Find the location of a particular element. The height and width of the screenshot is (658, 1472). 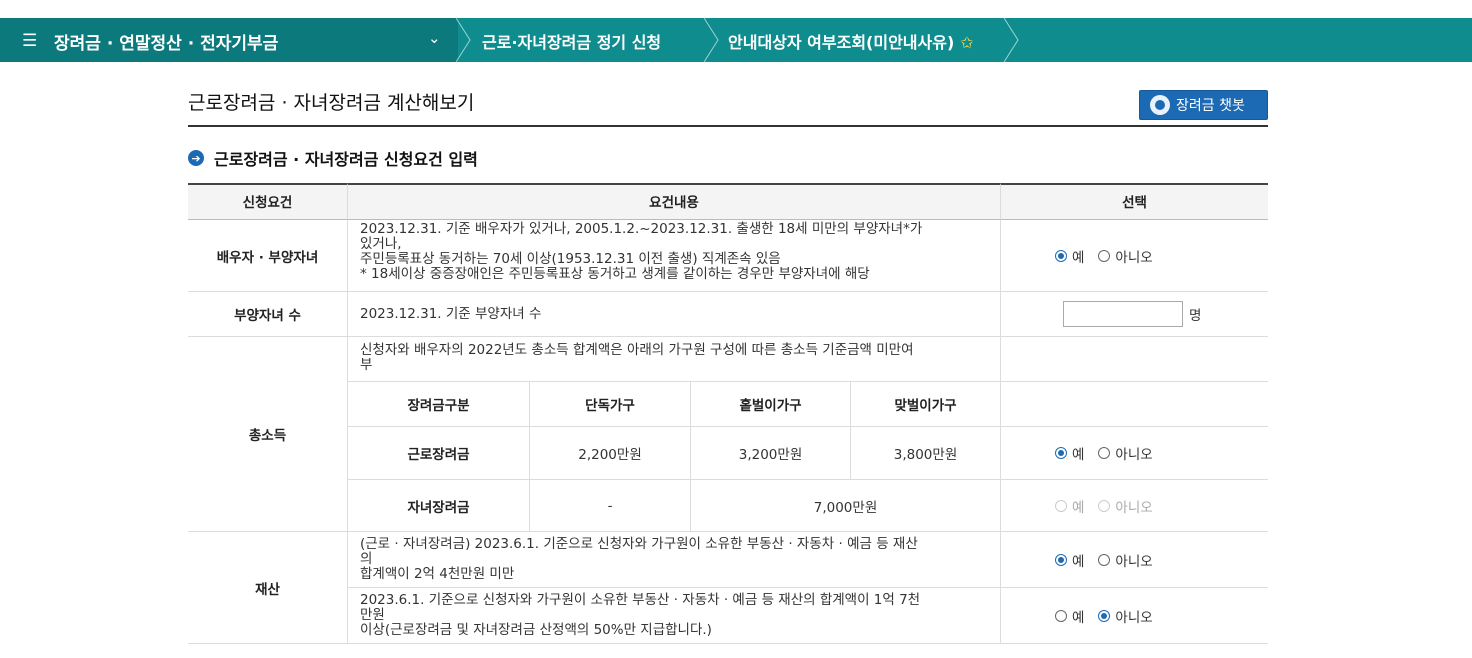

row-label-spouse: 배우자 · 부양자녀 is located at coordinates (268, 256).